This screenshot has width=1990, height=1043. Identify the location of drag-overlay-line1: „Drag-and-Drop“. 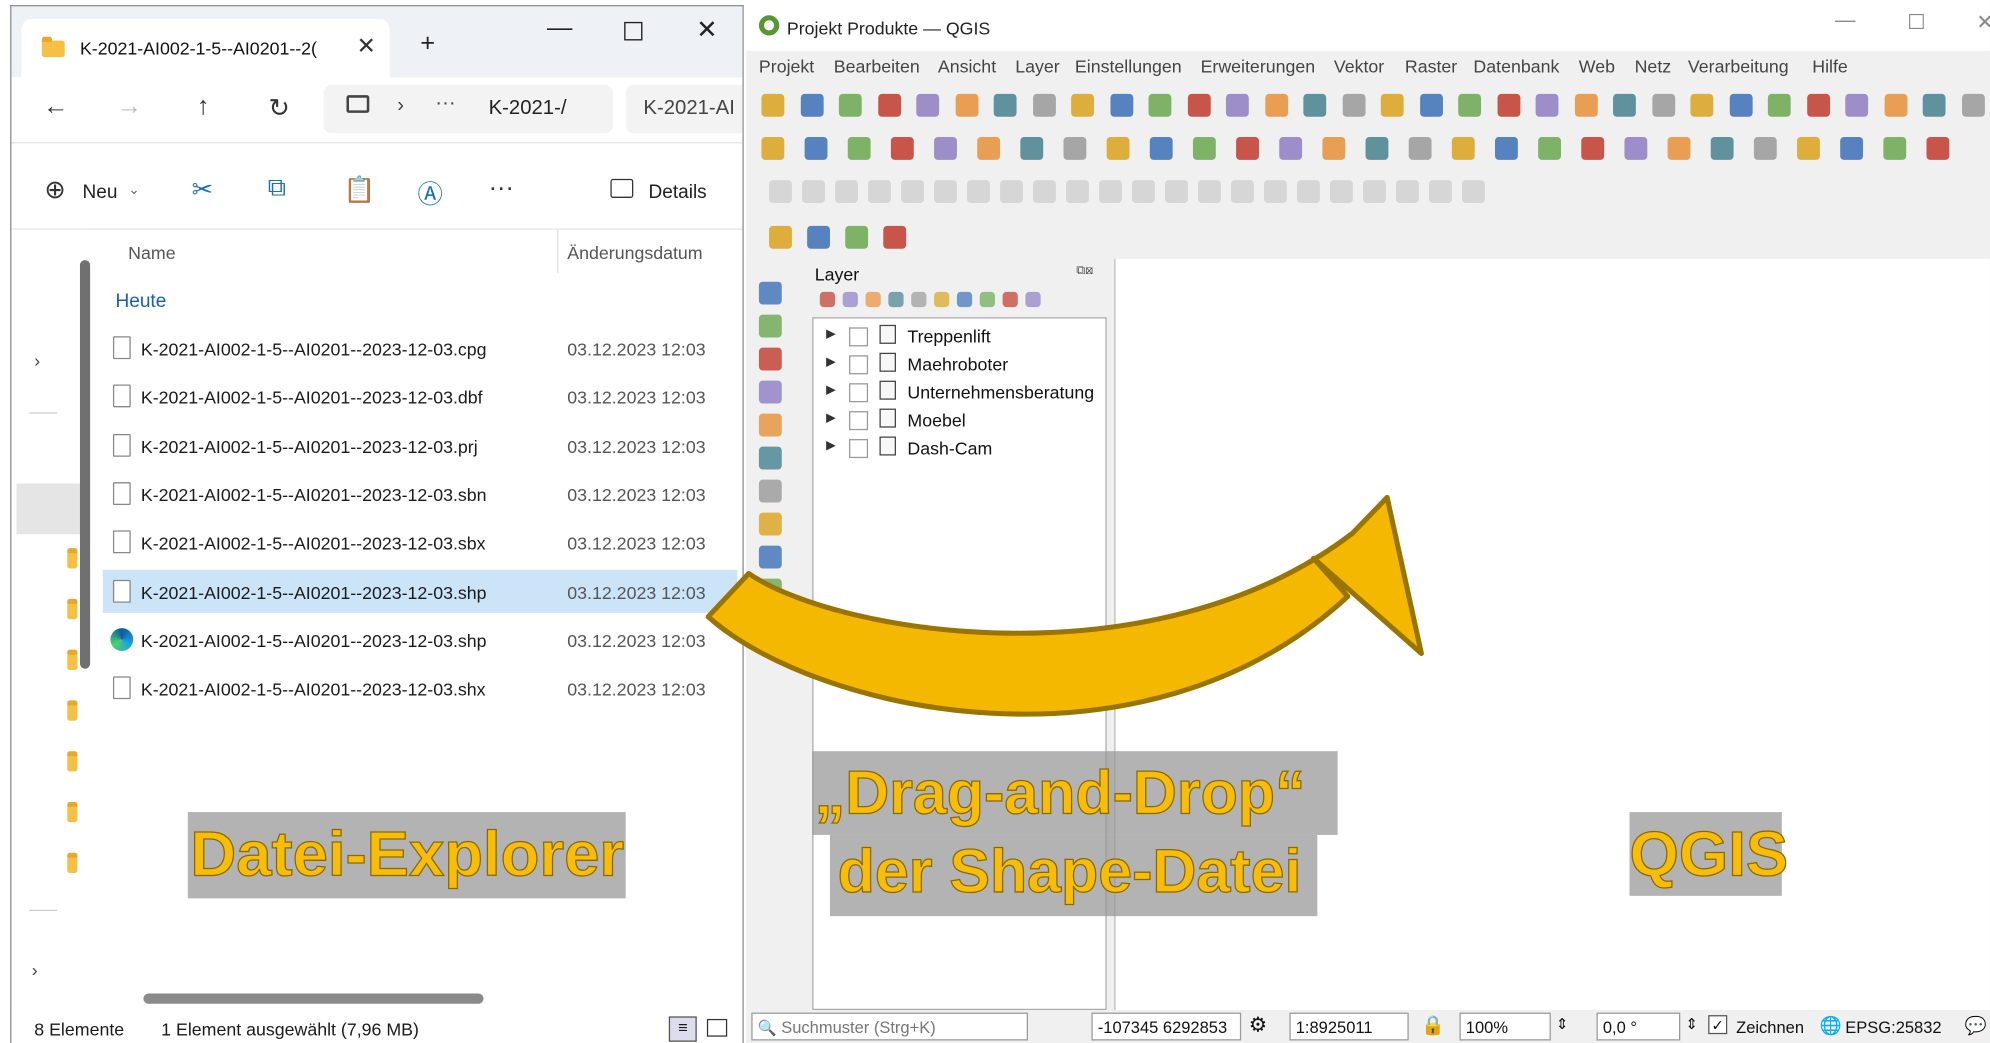
(1075, 793).